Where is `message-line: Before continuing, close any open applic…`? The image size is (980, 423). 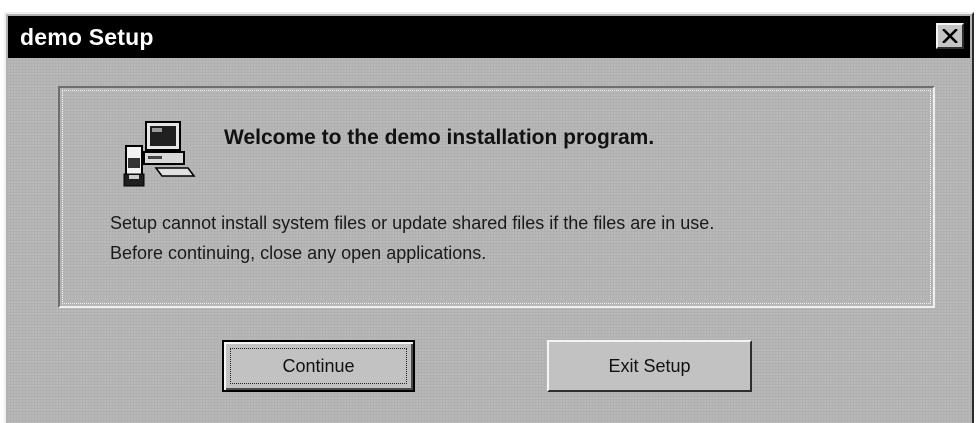 message-line: Before continuing, close any open applic… is located at coordinates (298, 253).